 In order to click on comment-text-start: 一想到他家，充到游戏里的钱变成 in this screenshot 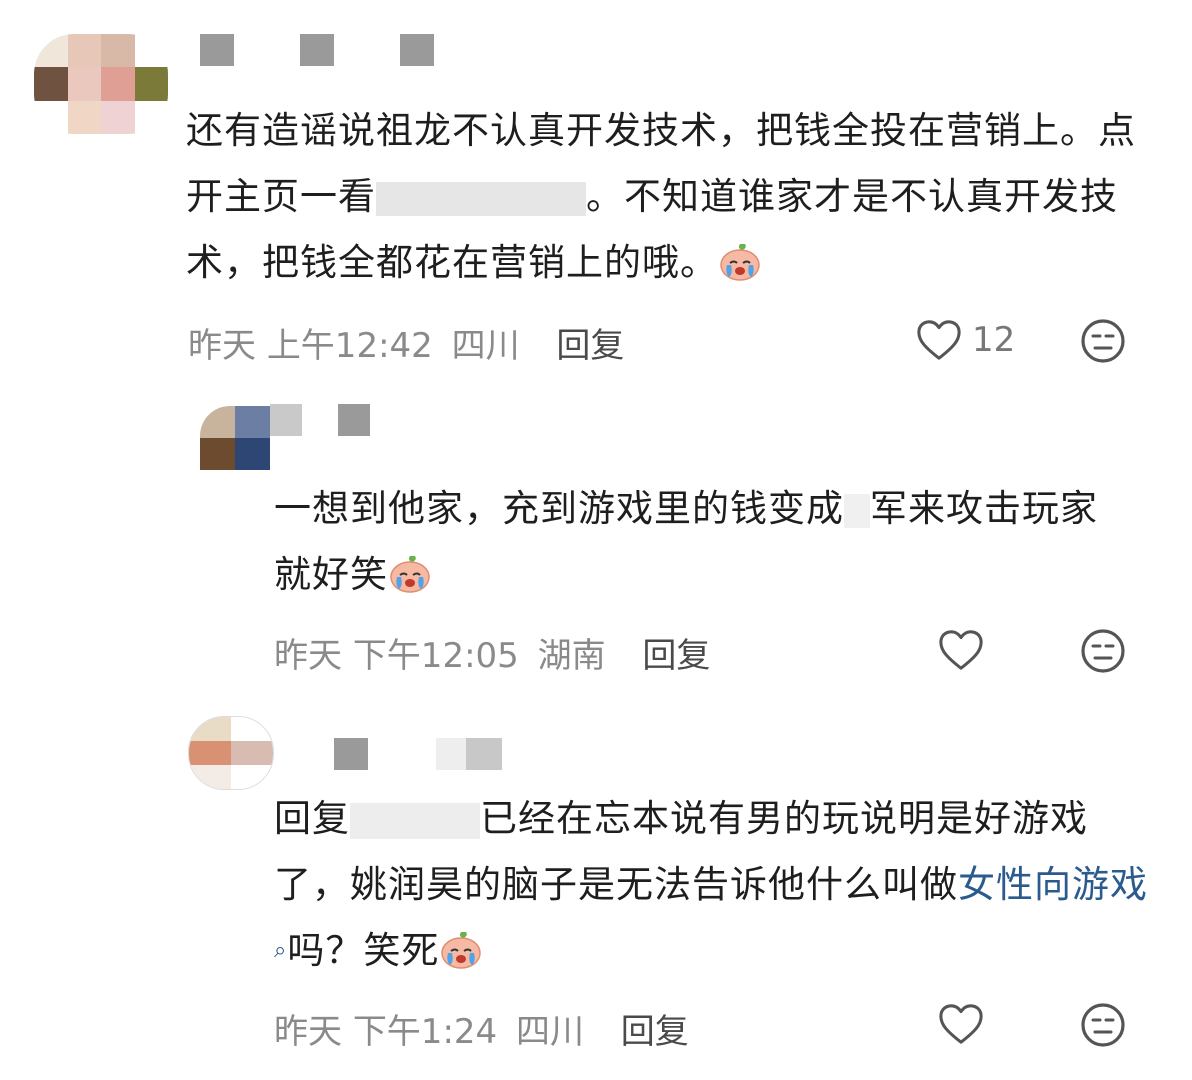, I will do `click(559, 508)`.